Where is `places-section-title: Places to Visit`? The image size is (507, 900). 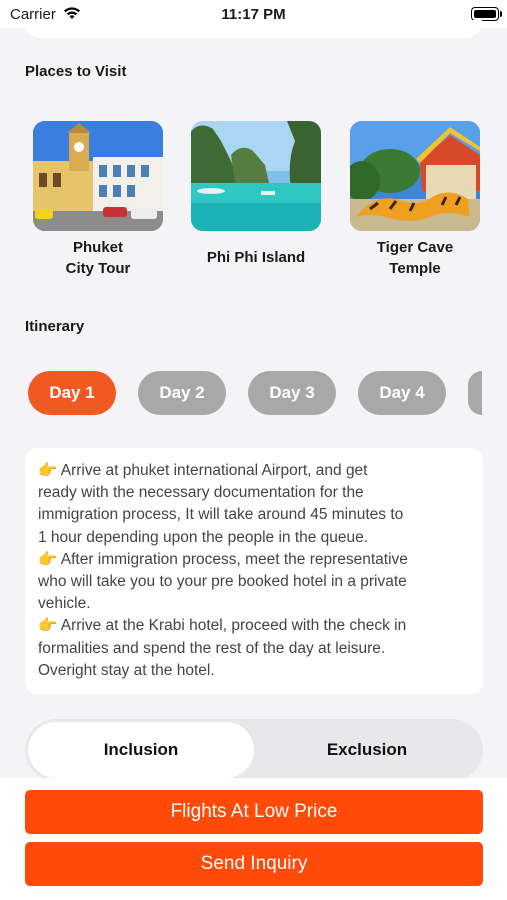 places-section-title: Places to Visit is located at coordinates (76, 71).